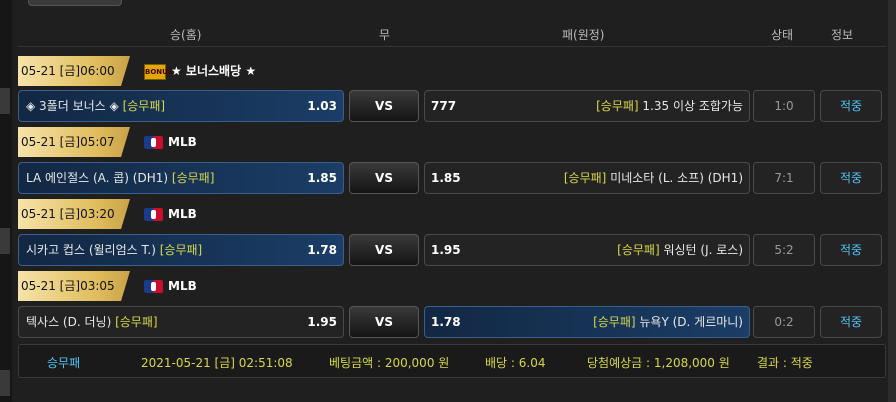 This screenshot has height=402, width=896. What do you see at coordinates (6, 201) in the screenshot?
I see `left-panel-edge` at bounding box center [6, 201].